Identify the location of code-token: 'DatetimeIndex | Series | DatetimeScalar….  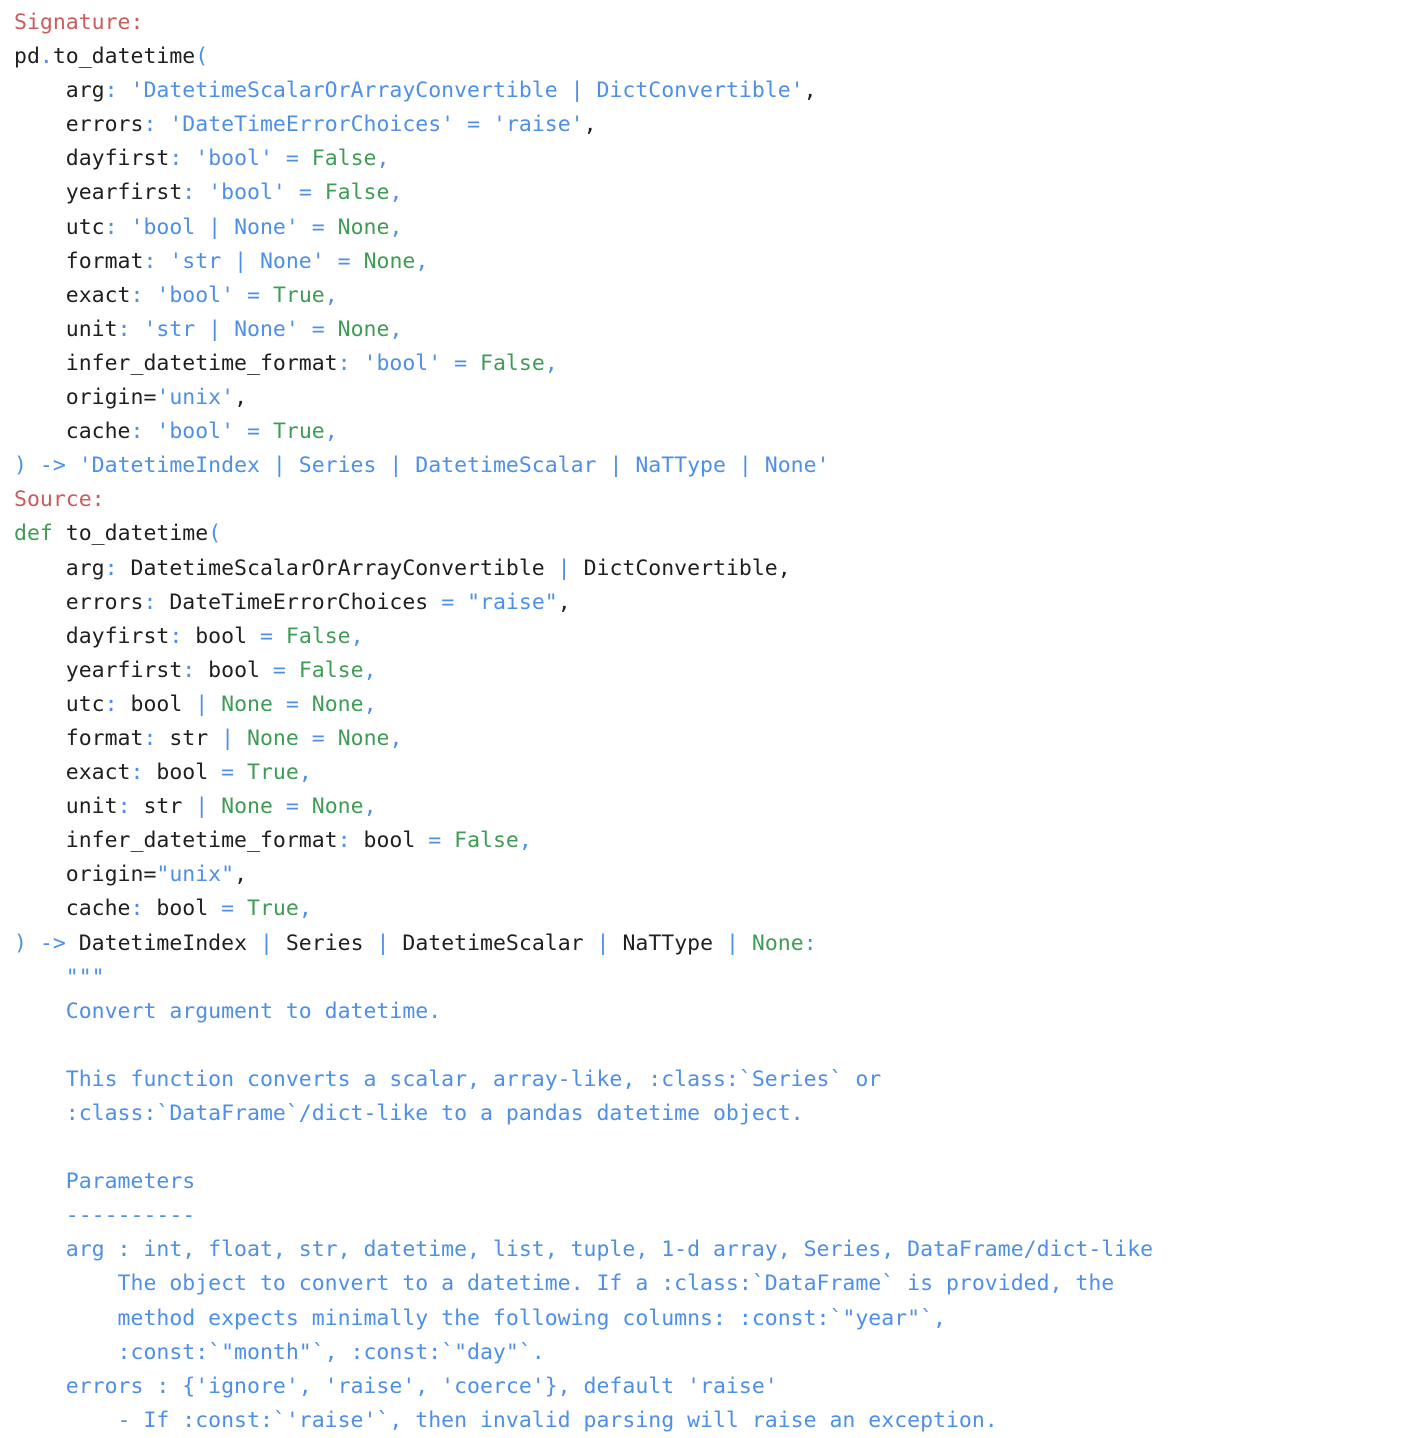
(454, 466).